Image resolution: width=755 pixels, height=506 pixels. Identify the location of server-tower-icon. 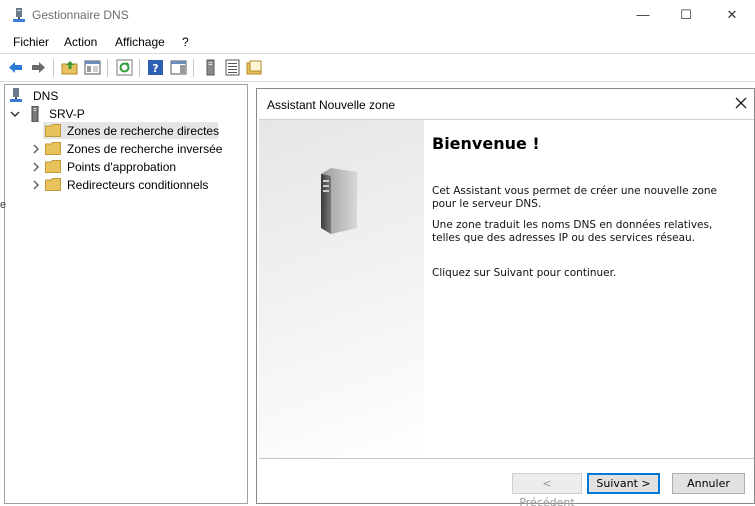
(339, 201).